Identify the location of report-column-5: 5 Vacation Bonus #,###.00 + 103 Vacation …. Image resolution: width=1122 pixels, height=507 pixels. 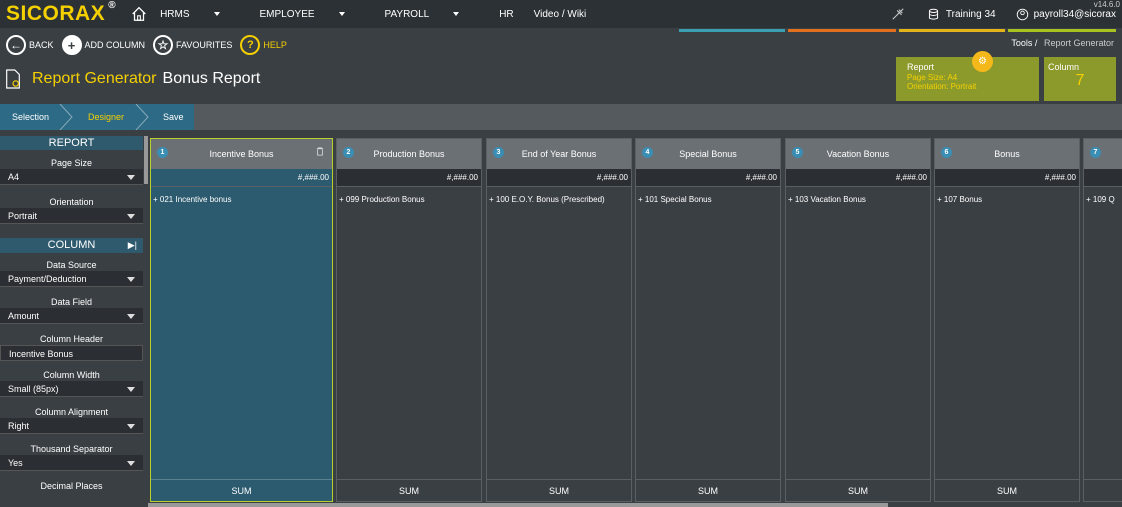
(858, 320).